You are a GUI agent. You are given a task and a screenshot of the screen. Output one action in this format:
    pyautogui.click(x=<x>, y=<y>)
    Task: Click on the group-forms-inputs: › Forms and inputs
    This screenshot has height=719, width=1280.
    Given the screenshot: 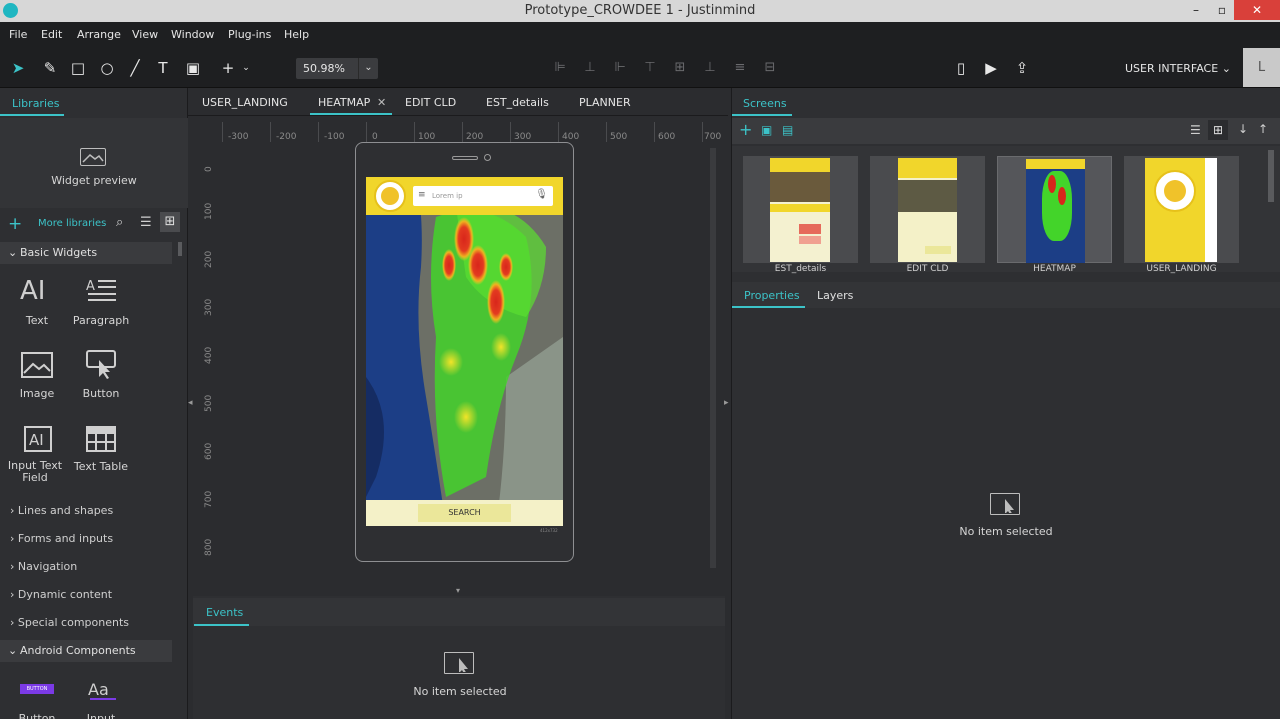 What is the action you would take?
    pyautogui.click(x=61, y=538)
    